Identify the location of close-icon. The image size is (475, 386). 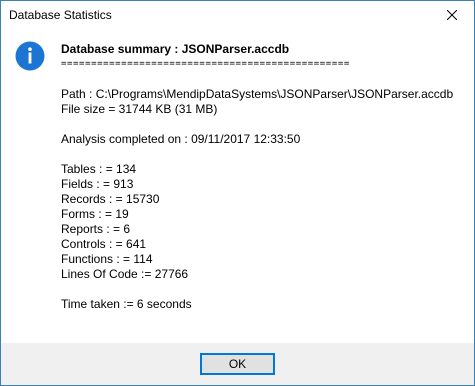
(452, 15).